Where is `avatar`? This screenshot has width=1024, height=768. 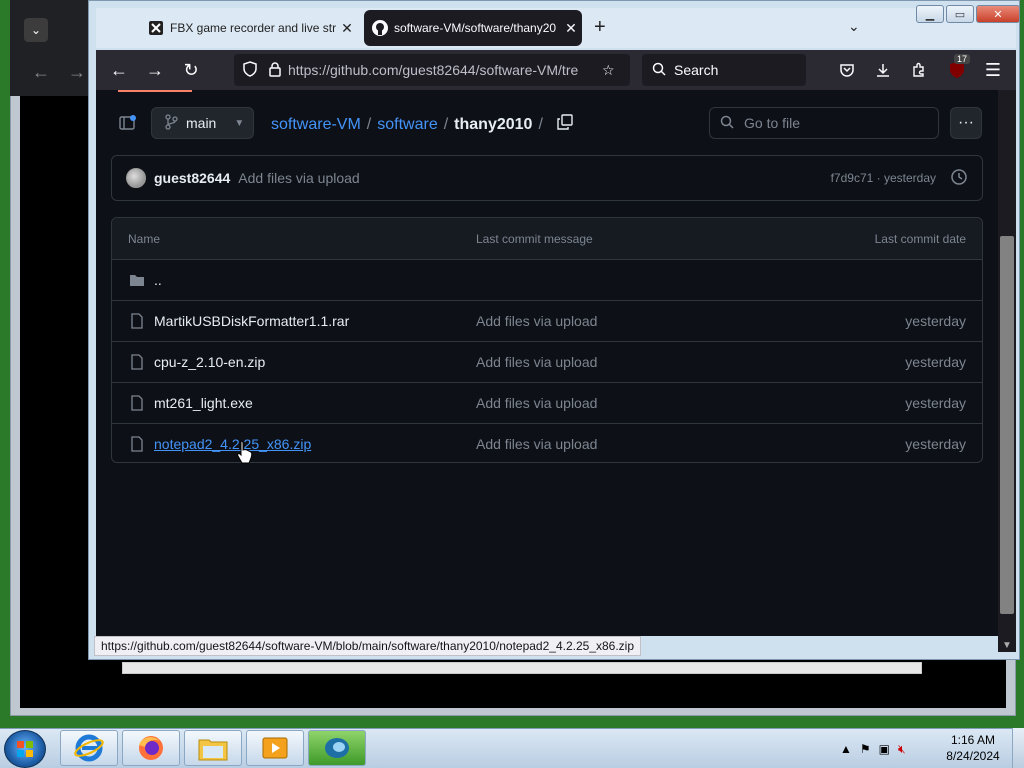 avatar is located at coordinates (136, 178).